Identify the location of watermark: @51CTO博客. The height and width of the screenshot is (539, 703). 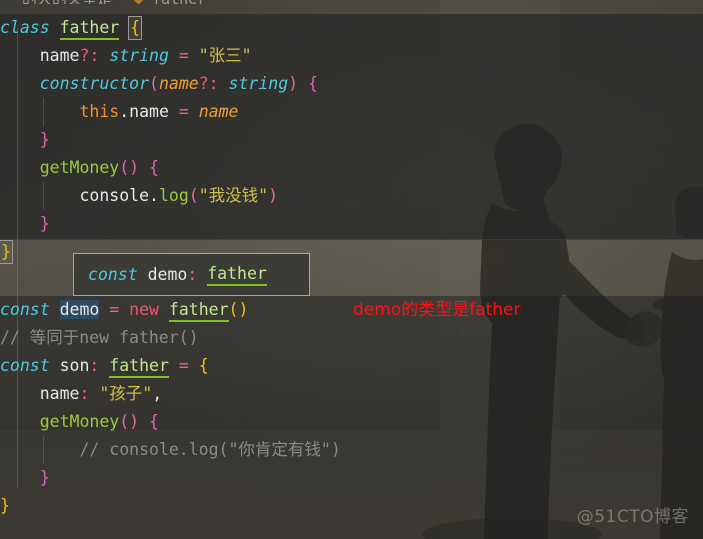
(632, 517).